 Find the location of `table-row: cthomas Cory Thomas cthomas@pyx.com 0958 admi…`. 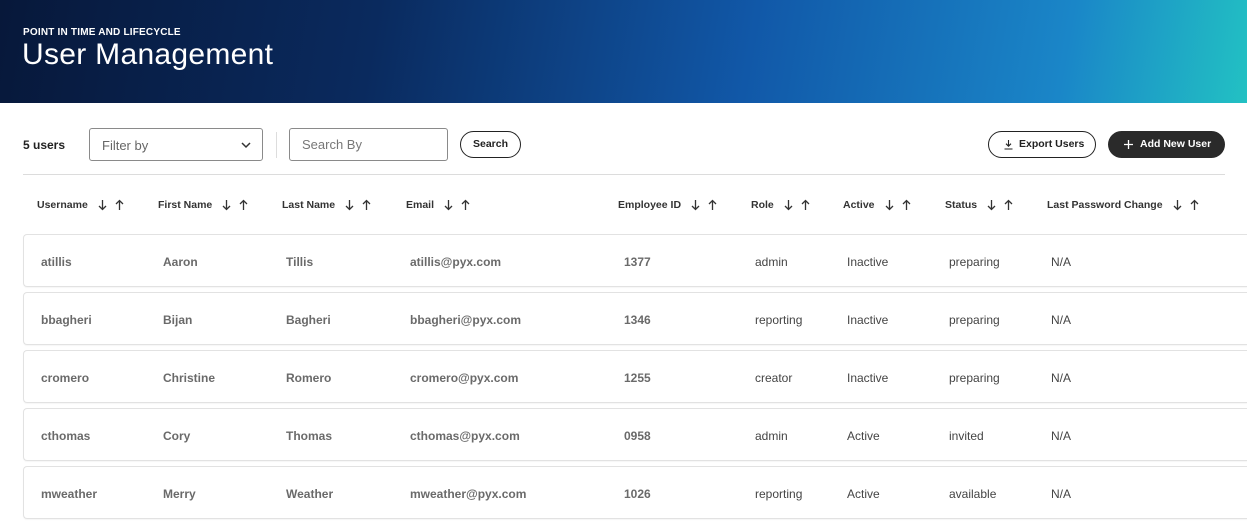

table-row: cthomas Cory Thomas cthomas@pyx.com 0958 admi… is located at coordinates (635, 434).